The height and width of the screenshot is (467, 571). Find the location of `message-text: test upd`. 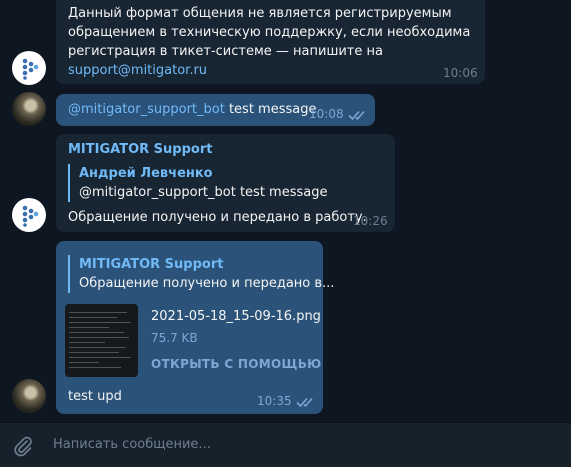

message-text: test upd is located at coordinates (95, 396).